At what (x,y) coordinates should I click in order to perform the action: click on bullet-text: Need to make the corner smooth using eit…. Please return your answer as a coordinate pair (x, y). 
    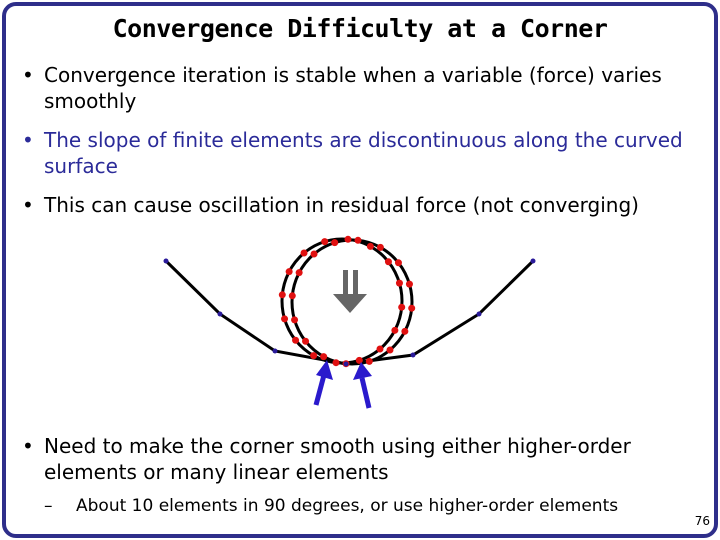
    Looking at the image, I should click on (337, 459).